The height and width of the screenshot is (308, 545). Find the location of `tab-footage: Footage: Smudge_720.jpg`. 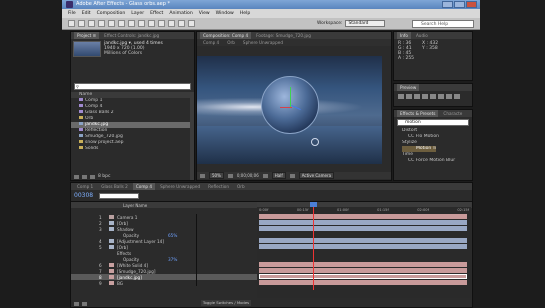

tab-footage: Footage: Smudge_720.jpg is located at coordinates (283, 35).